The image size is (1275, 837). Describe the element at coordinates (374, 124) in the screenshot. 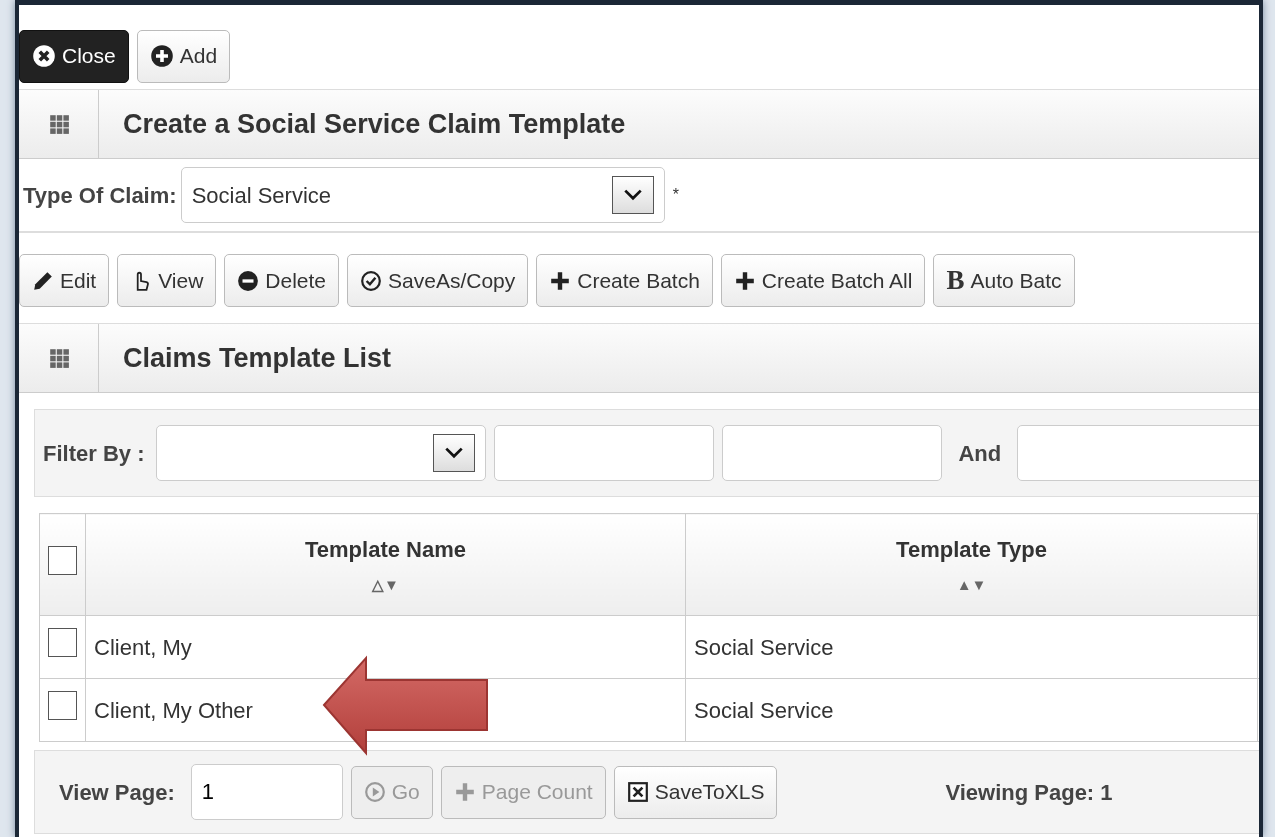

I see `form-title: Create a Social Service Claim Template` at that location.